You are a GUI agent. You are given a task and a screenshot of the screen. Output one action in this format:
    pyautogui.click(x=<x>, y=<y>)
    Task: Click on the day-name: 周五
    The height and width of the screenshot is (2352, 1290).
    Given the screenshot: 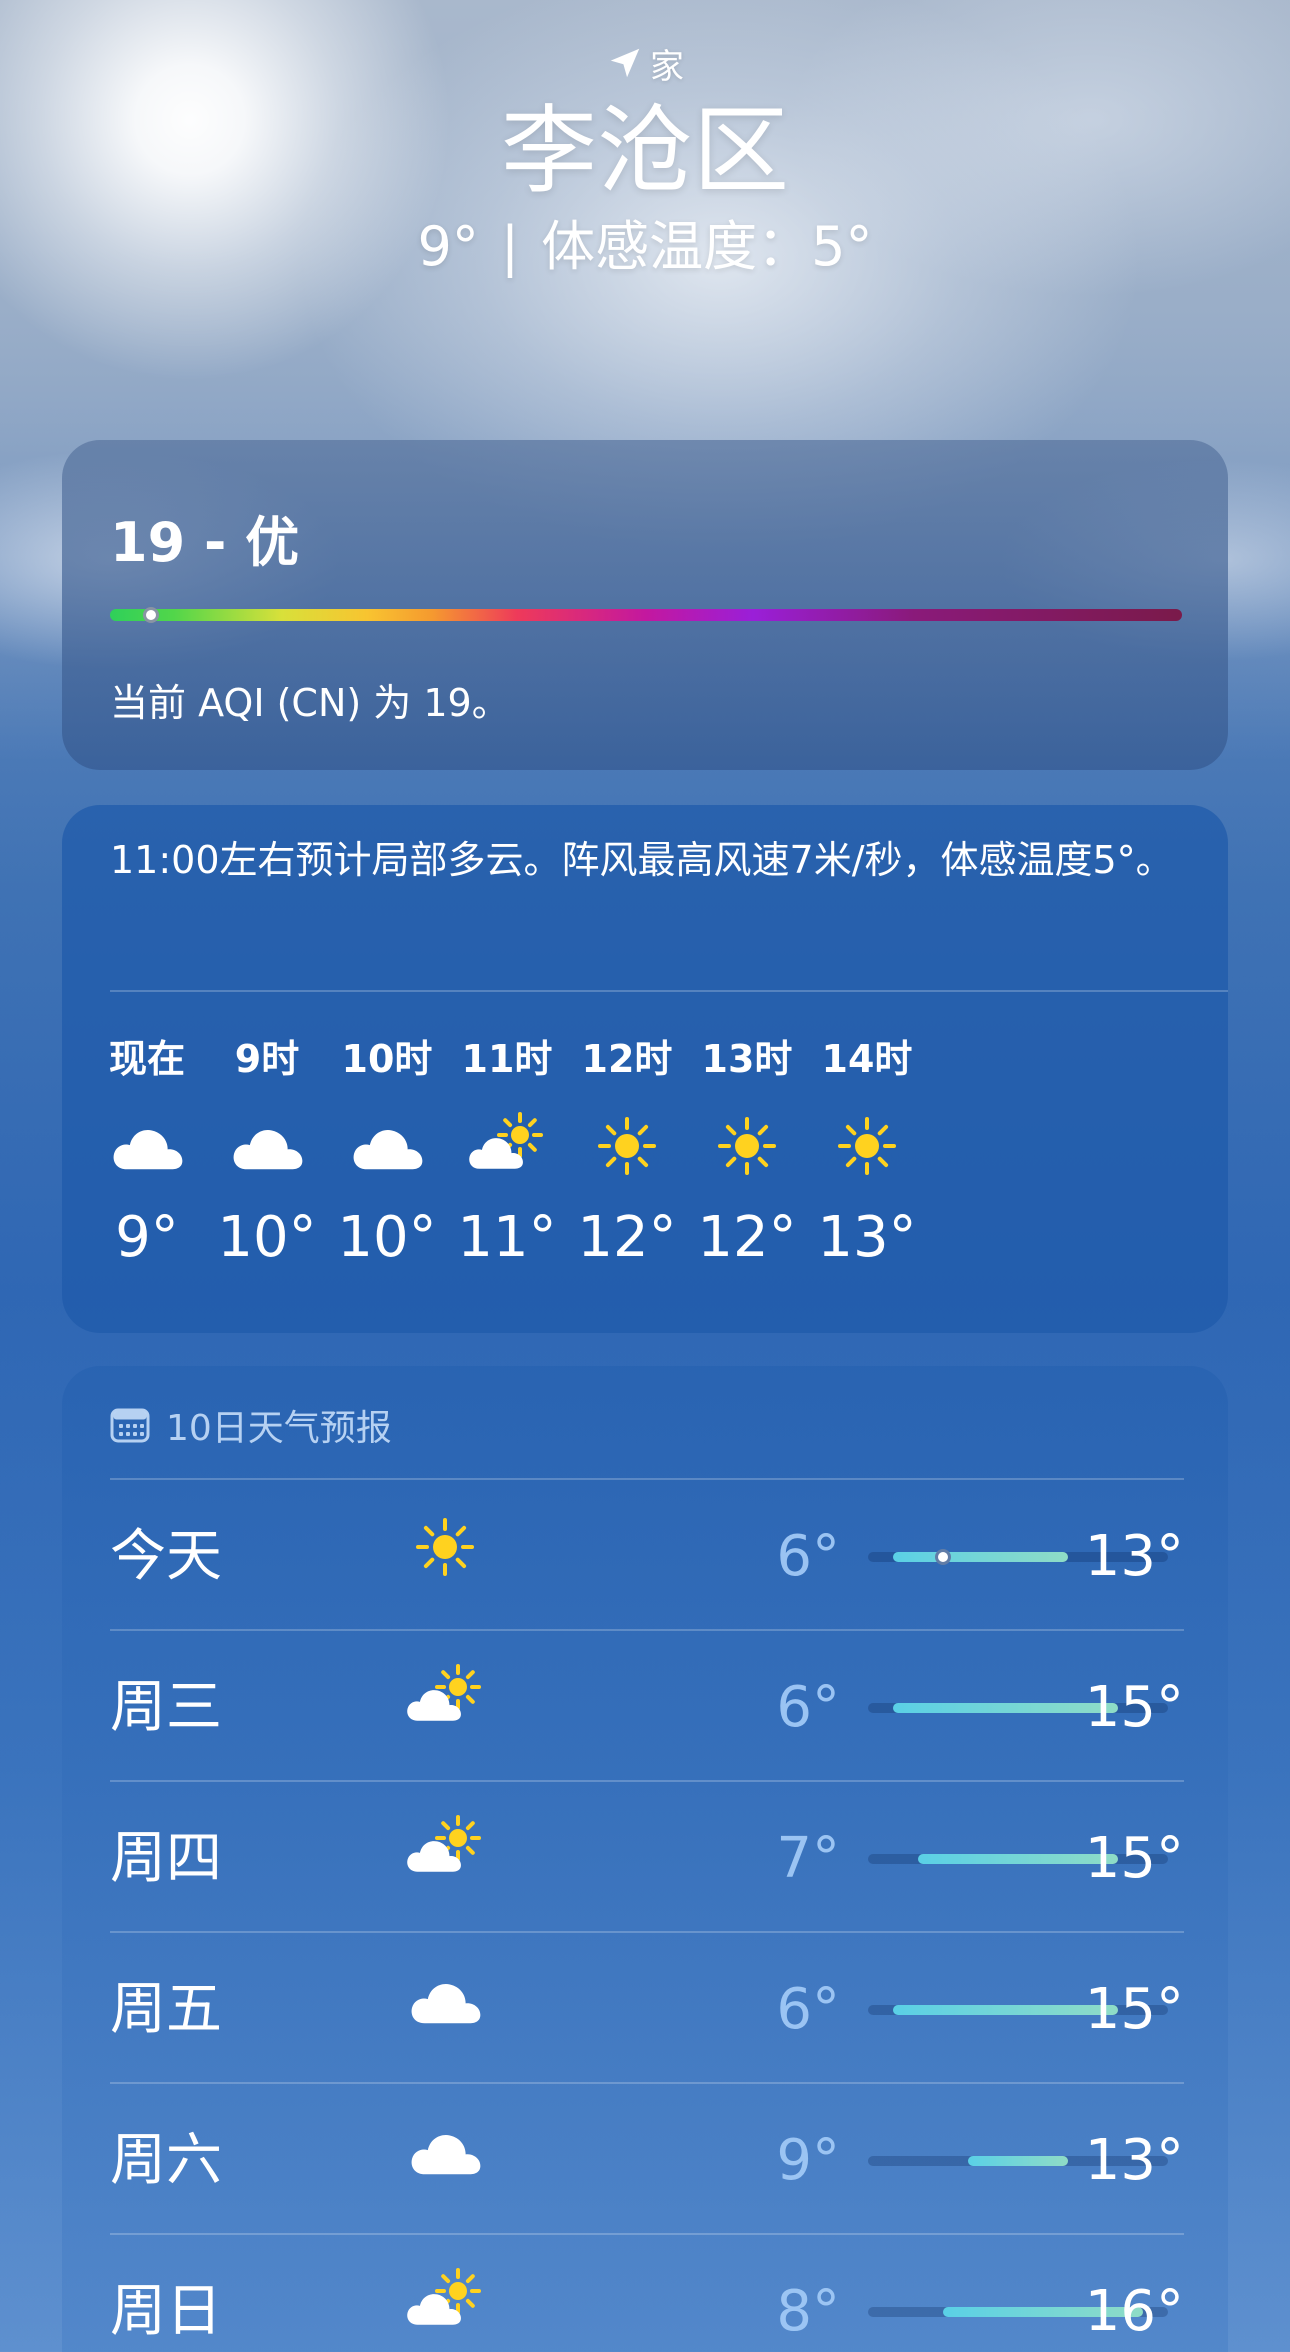 What is the action you would take?
    pyautogui.click(x=166, y=2009)
    